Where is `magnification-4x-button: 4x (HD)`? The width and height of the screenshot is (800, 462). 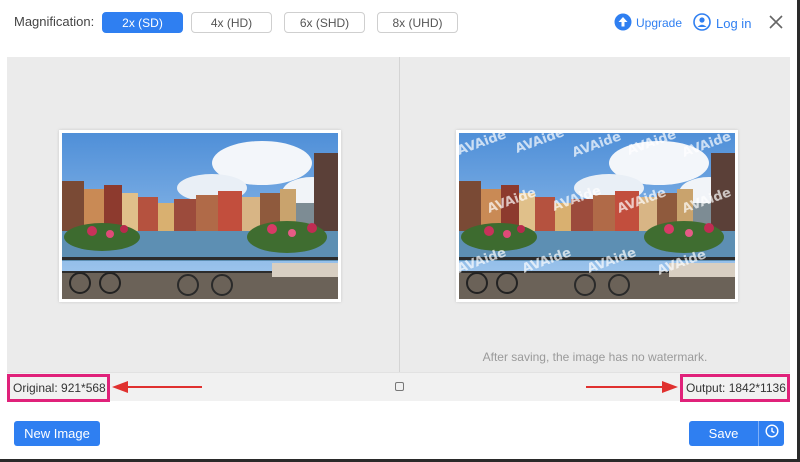 magnification-4x-button: 4x (HD) is located at coordinates (231, 22).